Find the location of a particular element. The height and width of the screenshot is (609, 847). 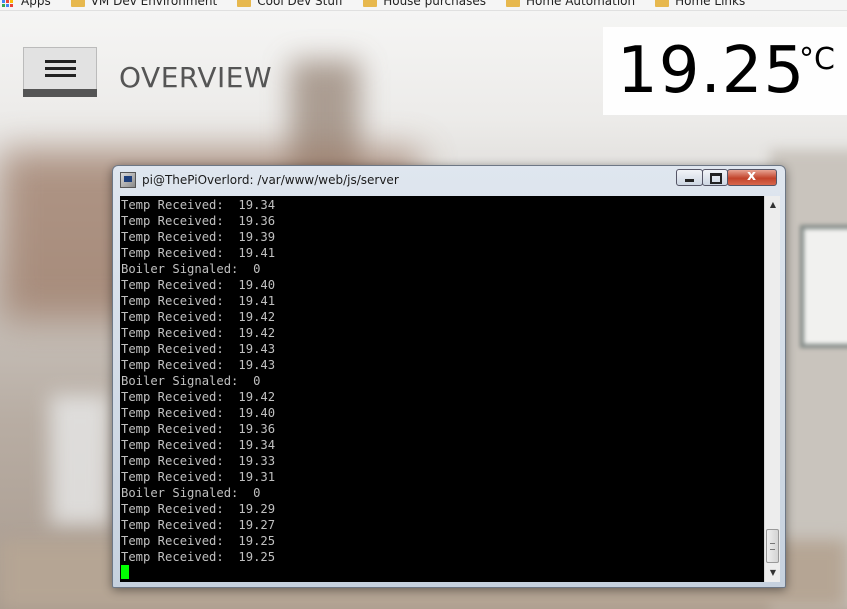

scrollbar-thumb is located at coordinates (772, 546).